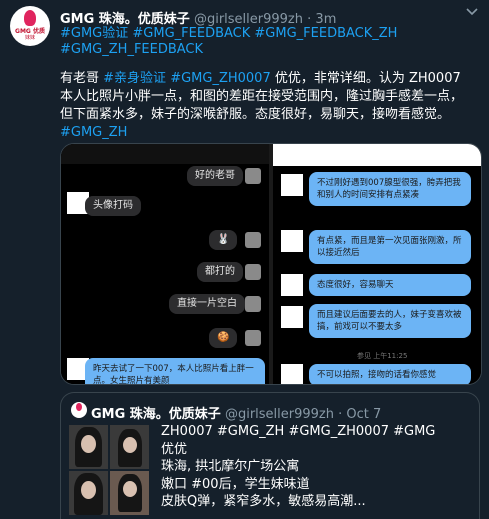 This screenshot has width=489, height=519. What do you see at coordinates (82, 78) in the screenshot?
I see `body-prefix: 有老哥` at bounding box center [82, 78].